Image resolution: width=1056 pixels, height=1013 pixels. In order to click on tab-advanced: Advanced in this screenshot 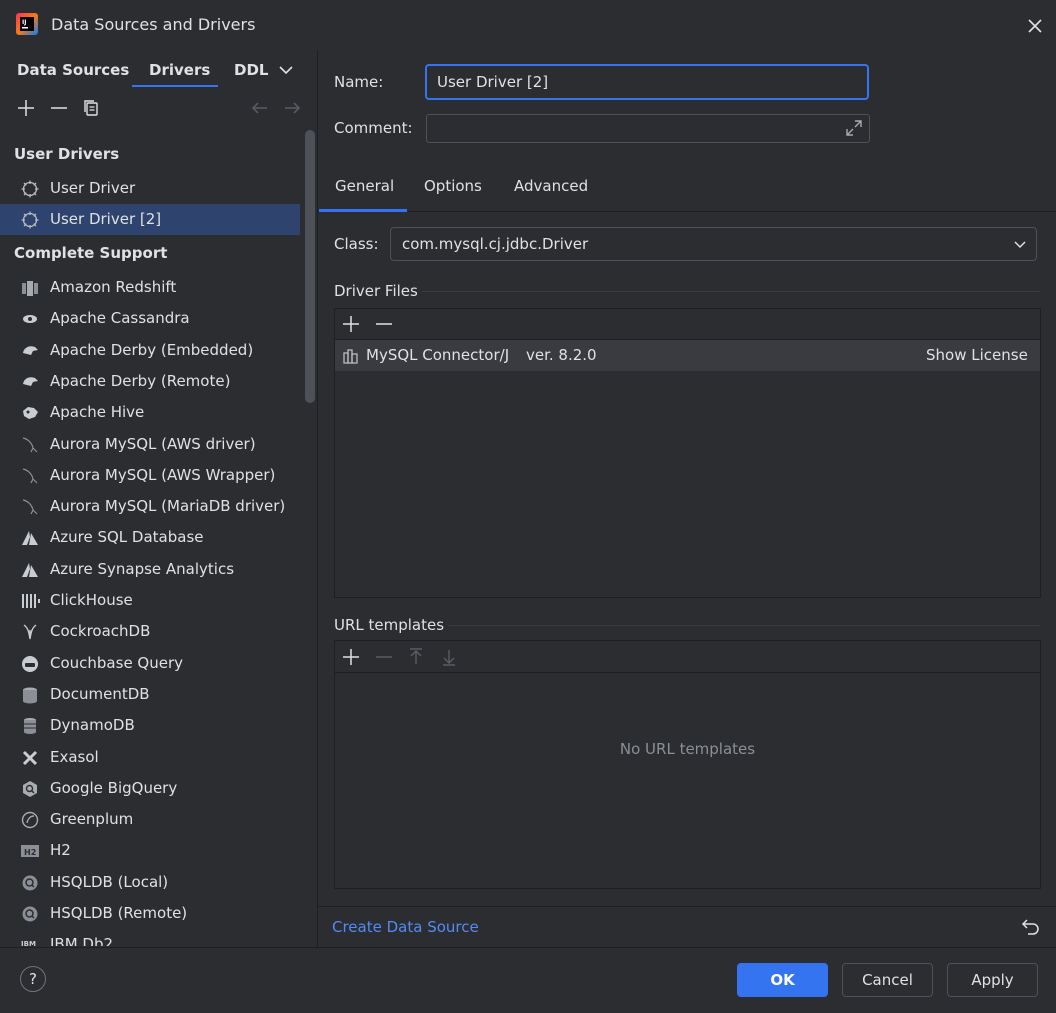, I will do `click(551, 186)`.